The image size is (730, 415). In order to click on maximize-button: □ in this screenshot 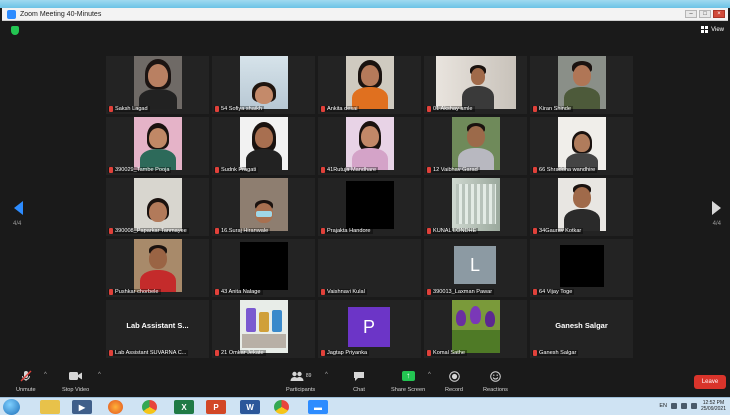, I will do `click(705, 14)`.